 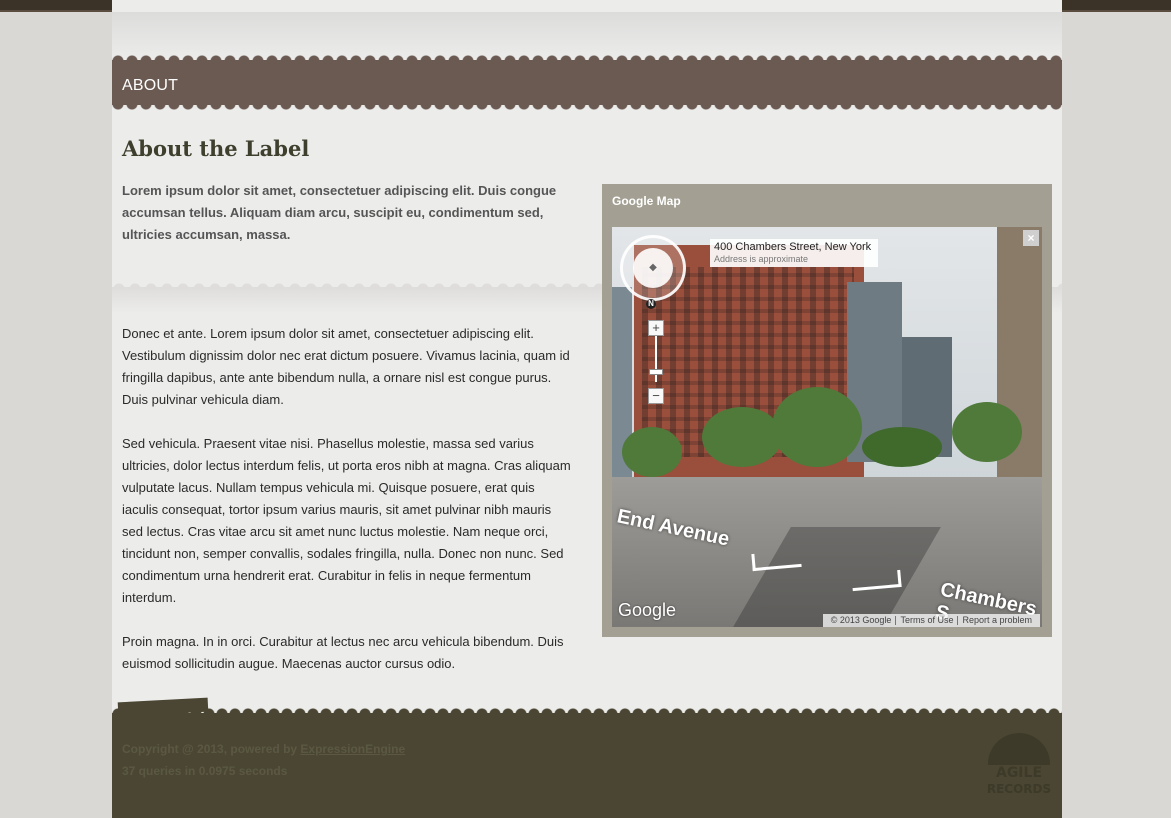 I want to click on google-logo: Google, so click(x=647, y=610).